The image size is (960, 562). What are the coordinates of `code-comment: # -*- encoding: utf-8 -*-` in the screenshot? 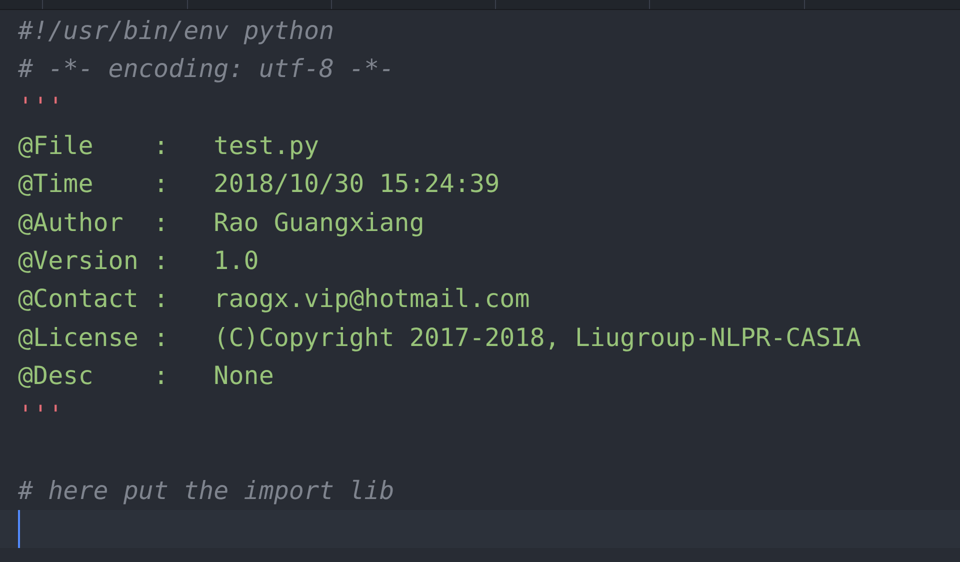 It's located at (206, 69).